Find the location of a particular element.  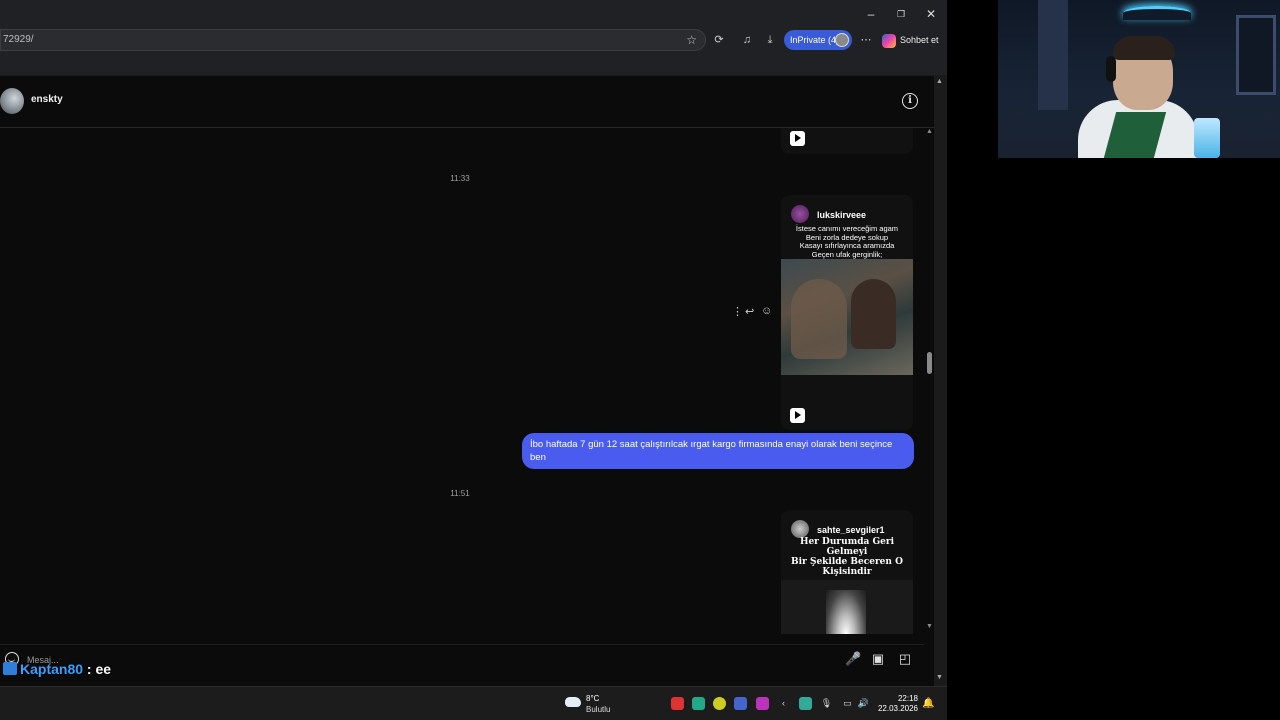

taskbar-clock: 22:18 22.03.2026 is located at coordinates (895, 704).